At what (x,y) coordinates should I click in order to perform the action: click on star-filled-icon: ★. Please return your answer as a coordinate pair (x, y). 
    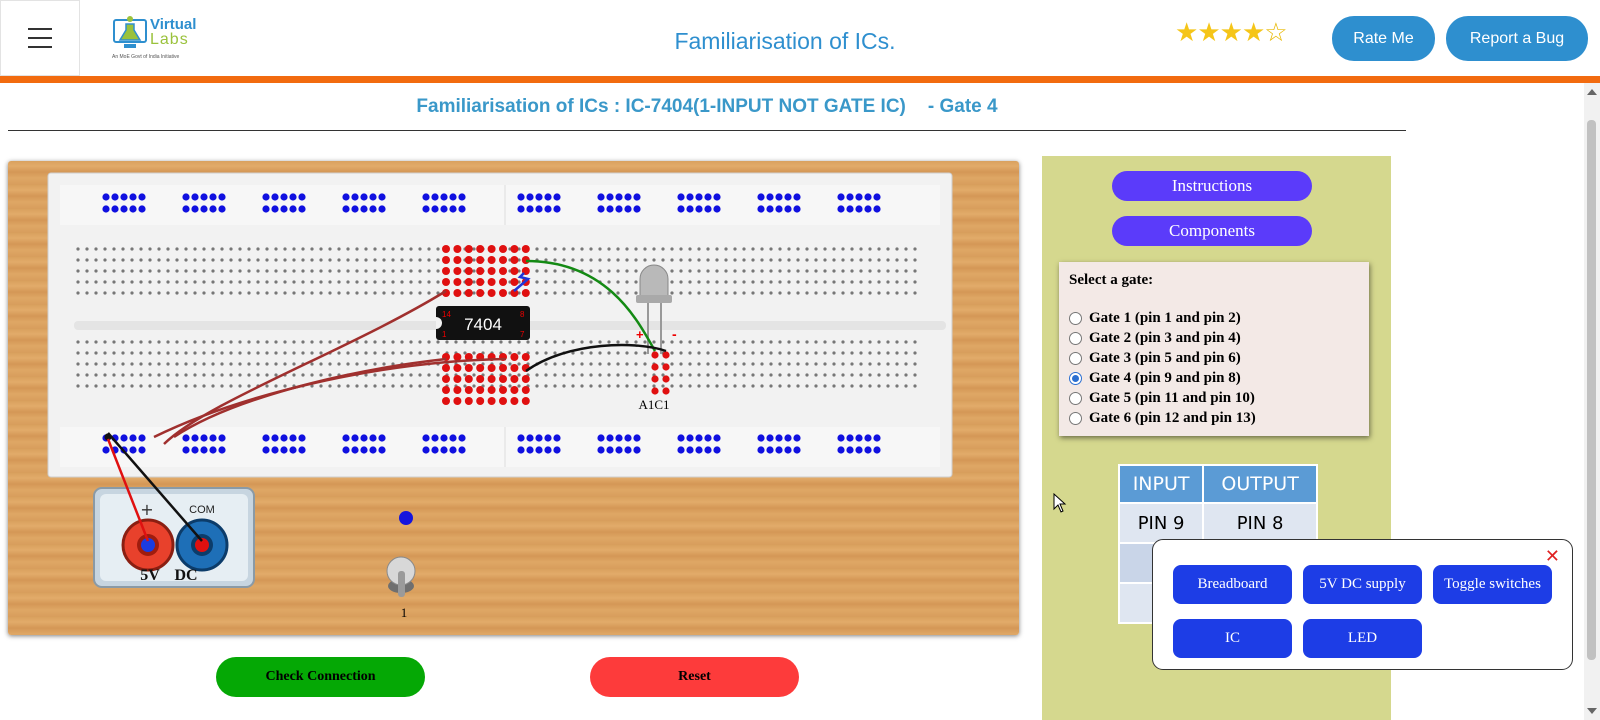
    Looking at the image, I should click on (1231, 32).